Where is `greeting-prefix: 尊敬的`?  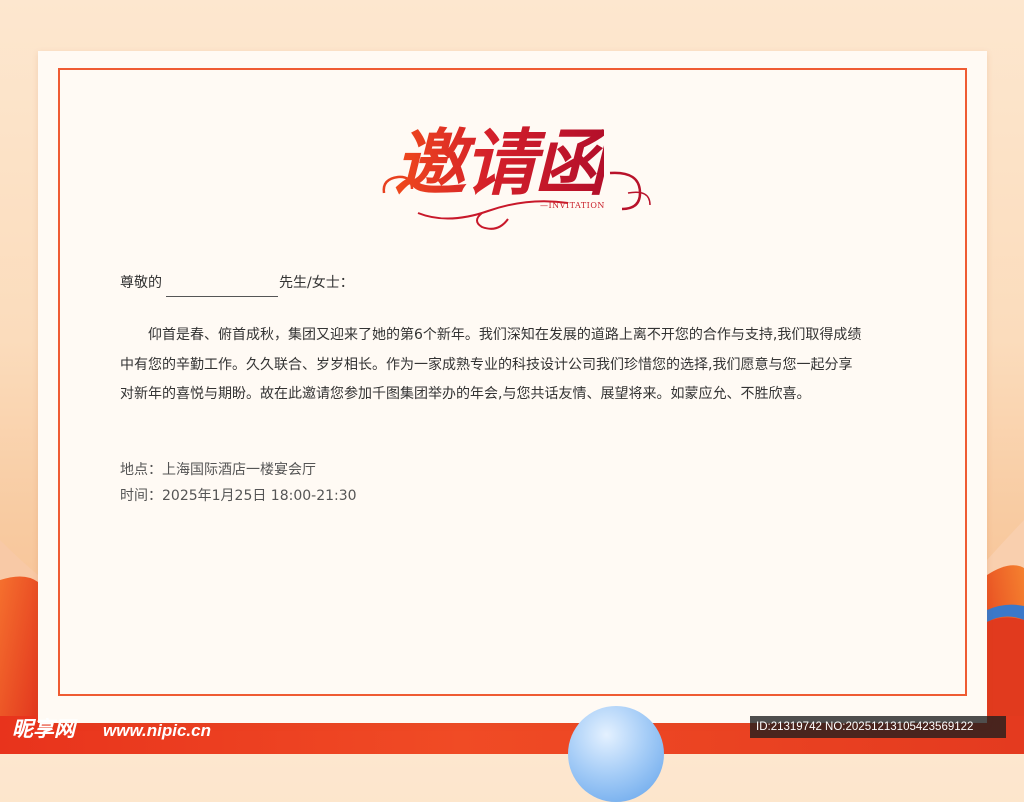
greeting-prefix: 尊敬的 is located at coordinates (141, 283).